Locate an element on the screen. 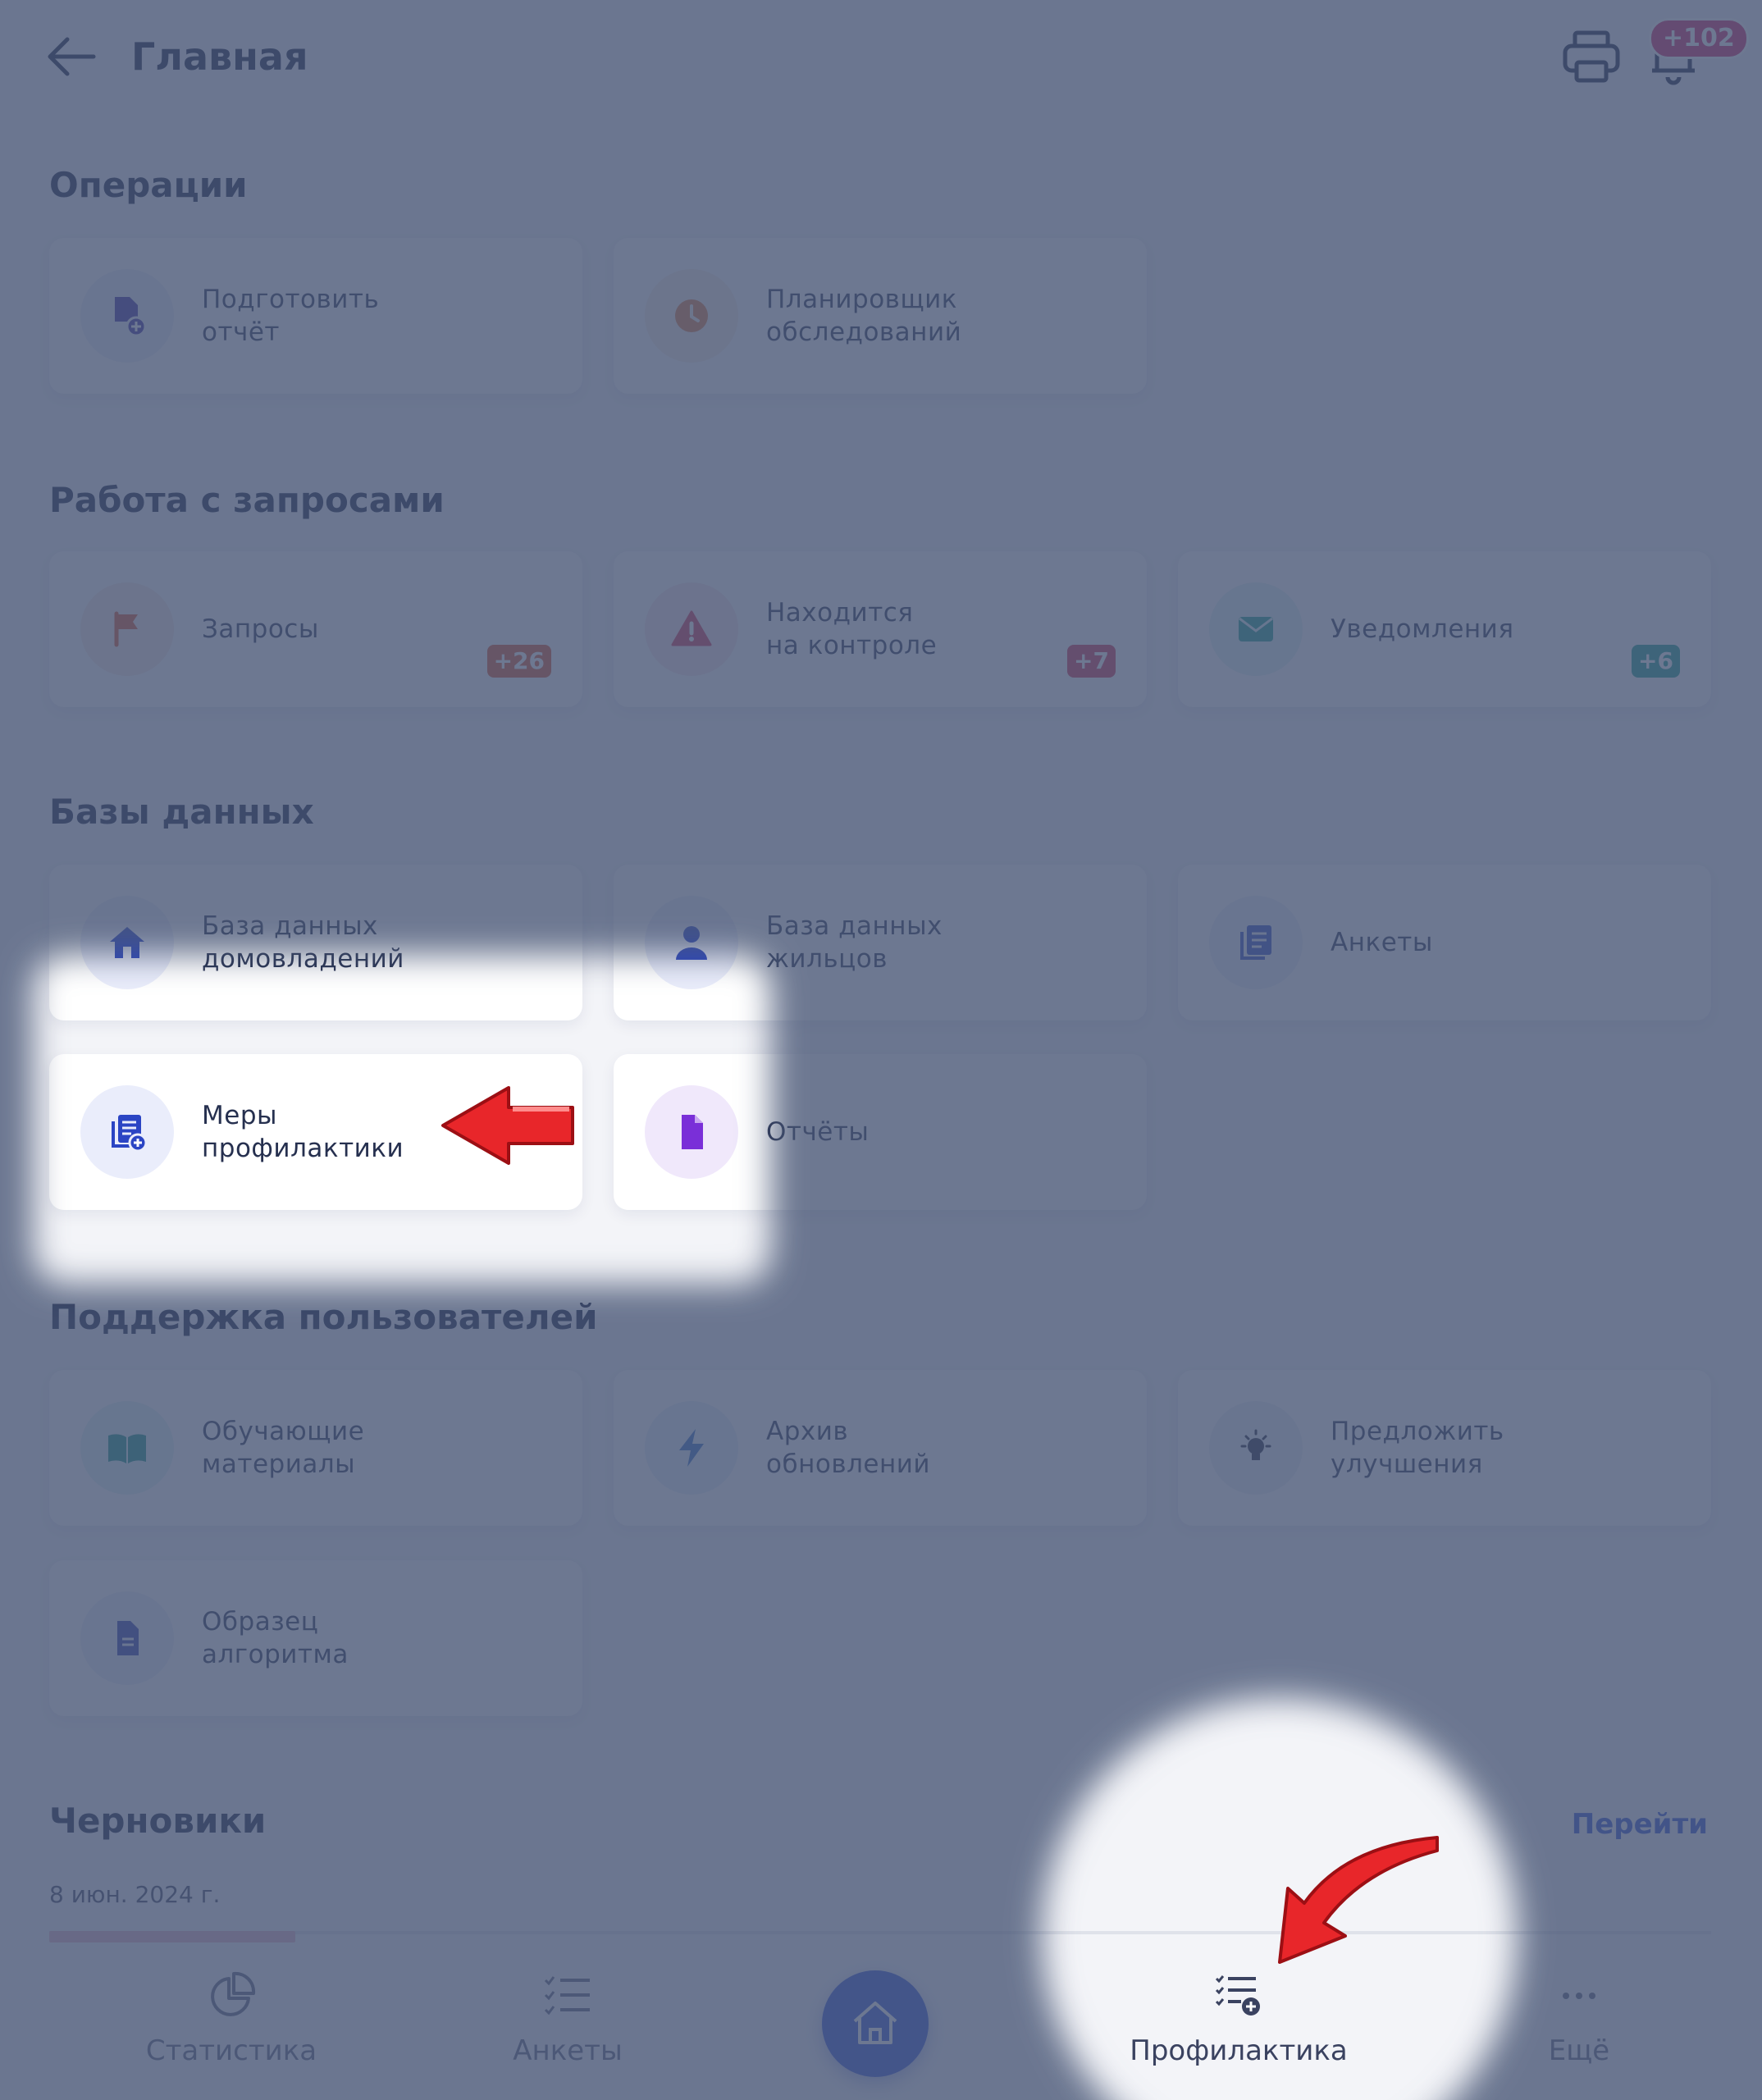 This screenshot has height=2100, width=1762. file-icon is located at coordinates (691, 1132).